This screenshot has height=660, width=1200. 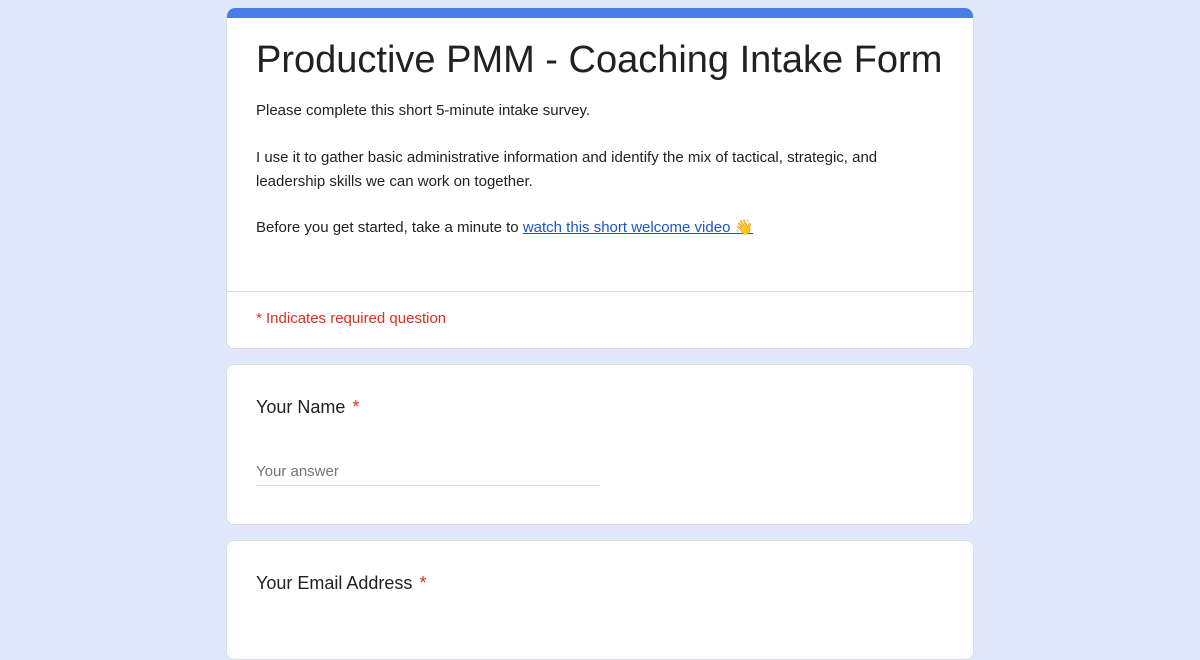 I want to click on form-title: Productive PMM - Coaching Intake Form, so click(x=599, y=60).